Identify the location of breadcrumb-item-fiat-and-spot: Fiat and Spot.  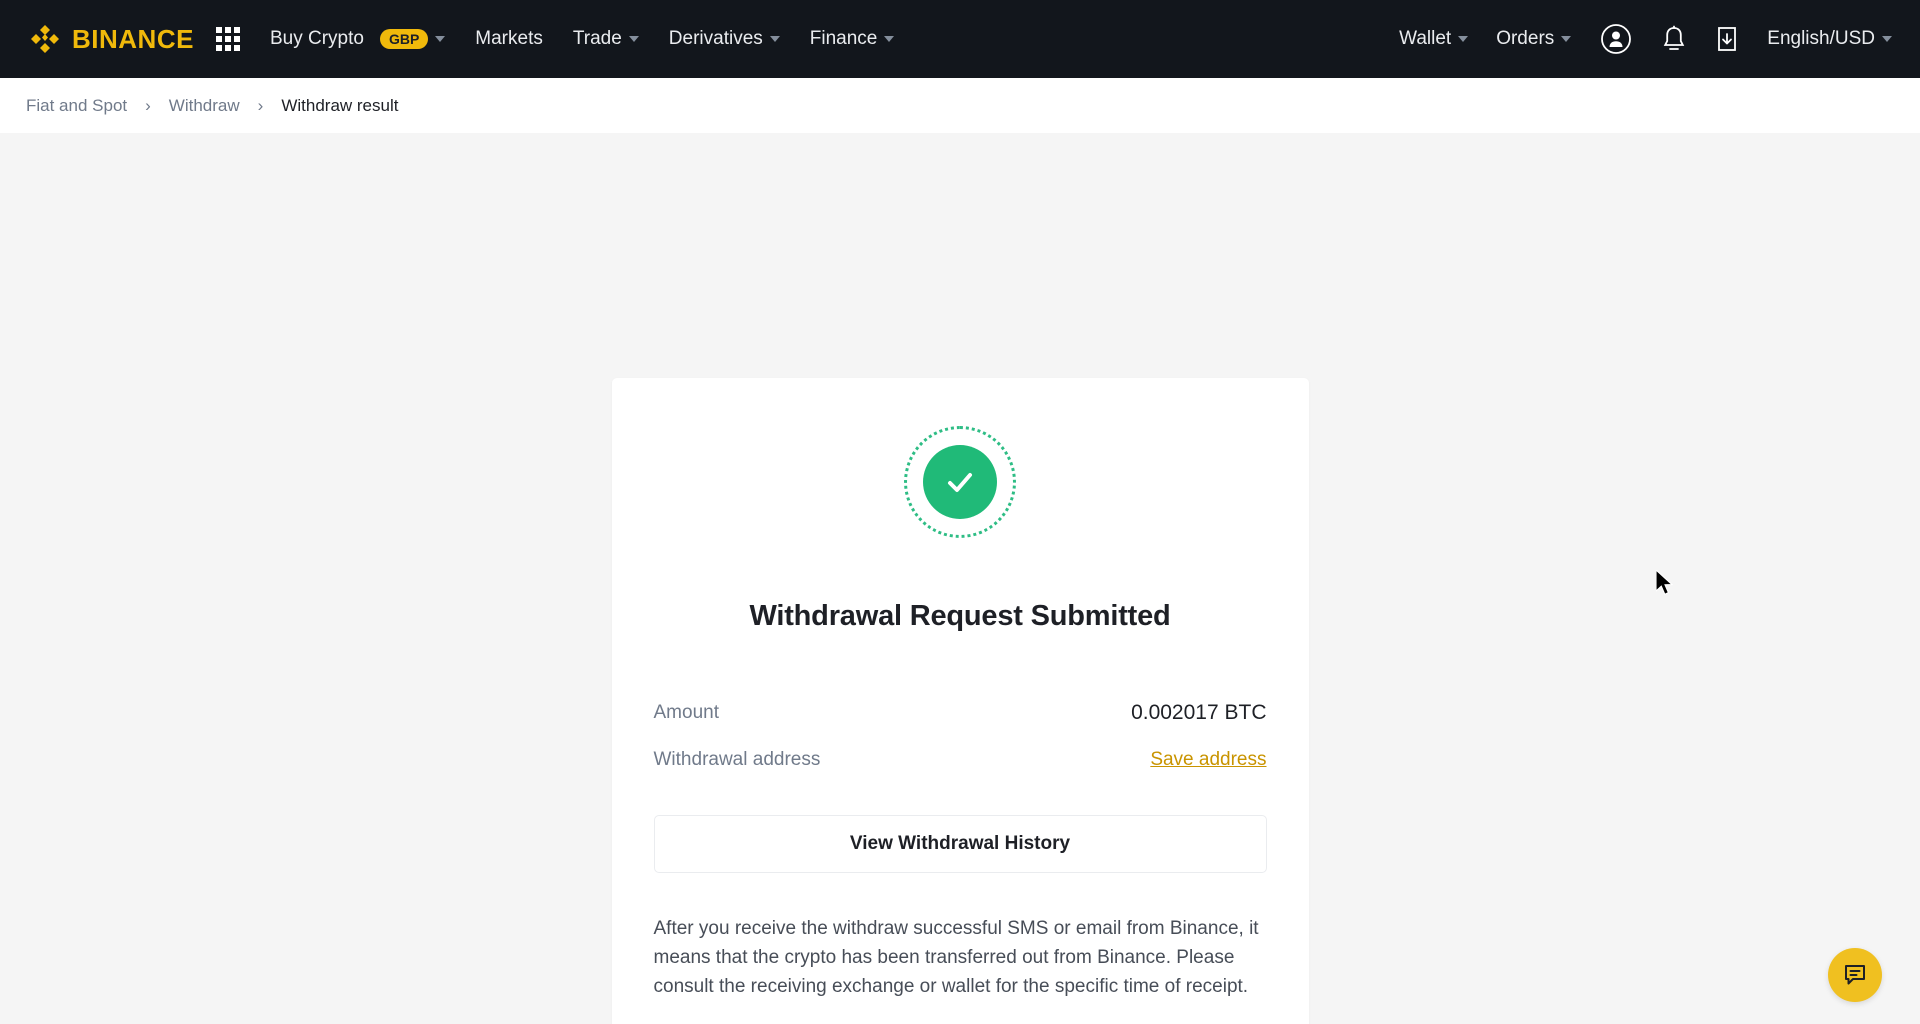
(76, 106).